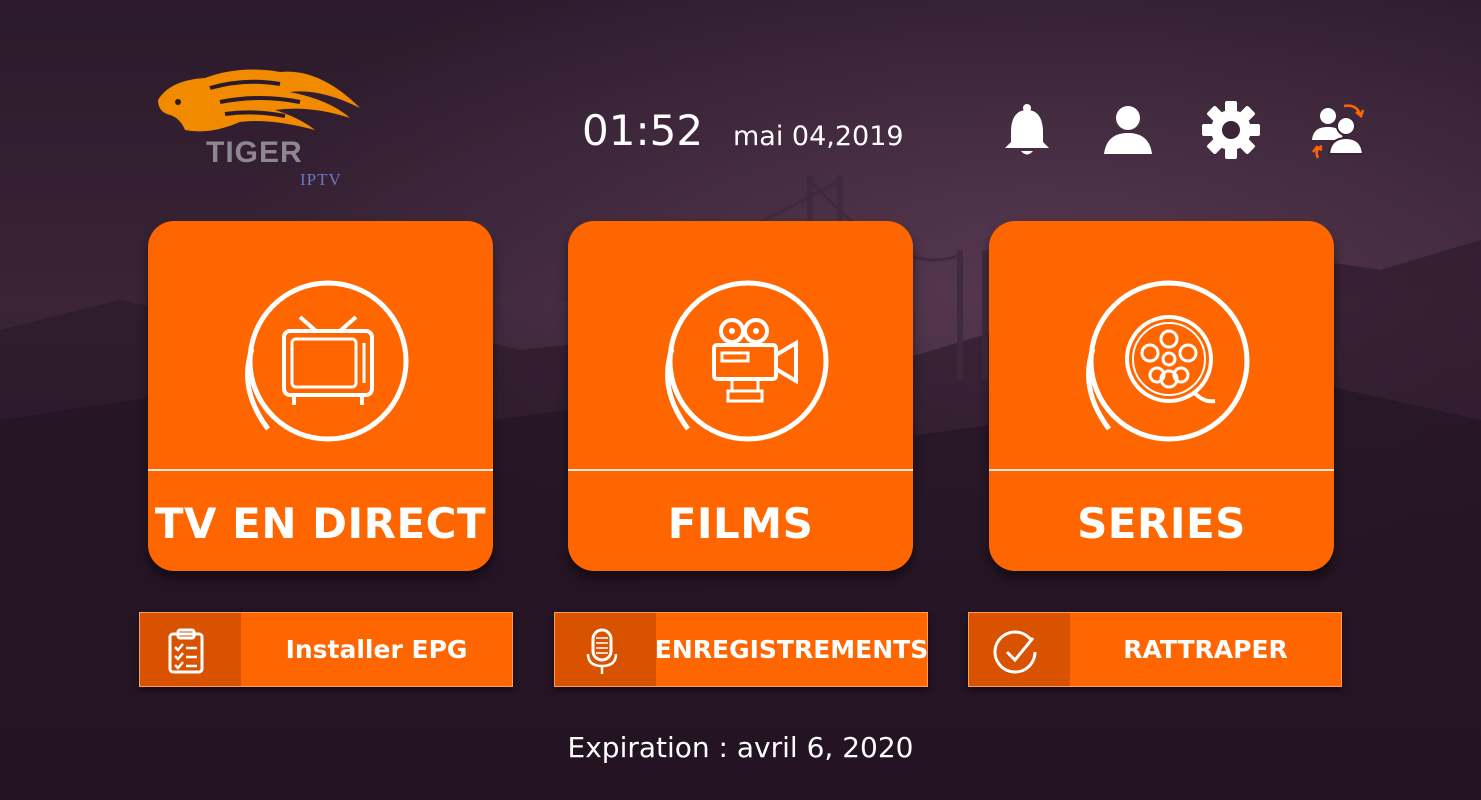 Image resolution: width=1481 pixels, height=800 pixels. I want to click on settings-button, so click(1231, 130).